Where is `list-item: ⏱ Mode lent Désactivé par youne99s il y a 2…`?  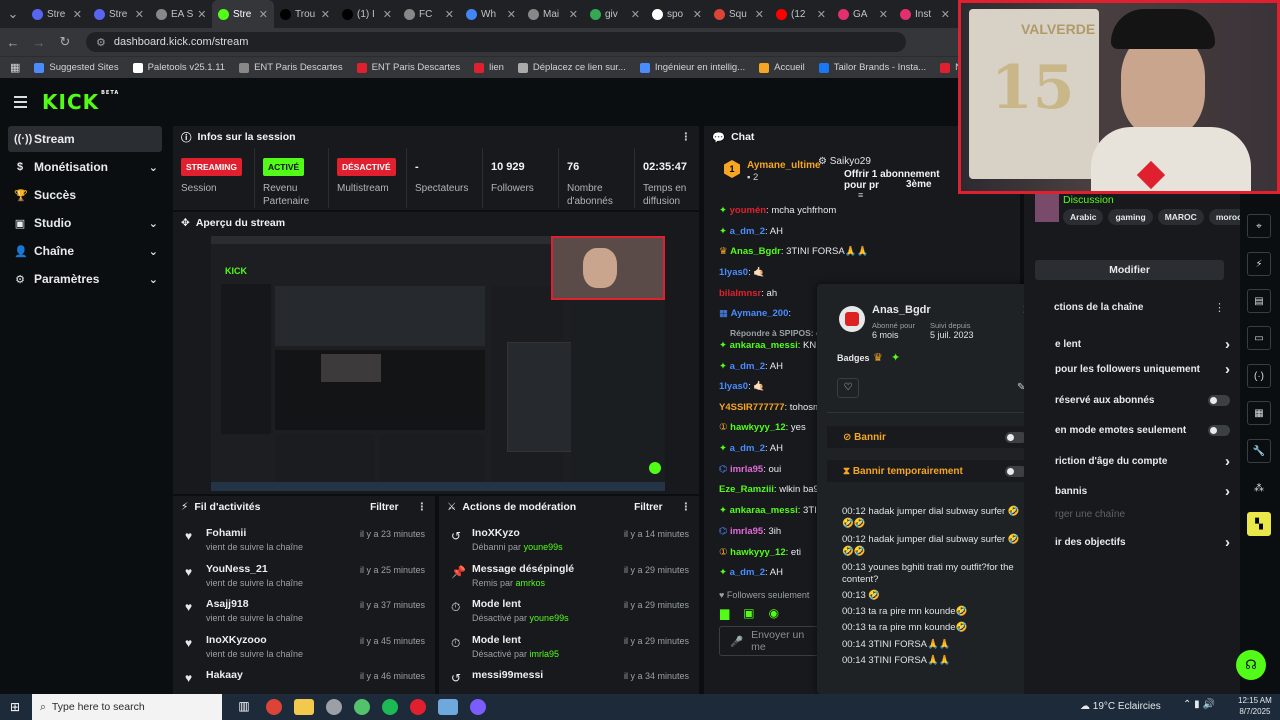
list-item: ⏱ Mode lent Désactivé par youne99s il y a 2… is located at coordinates (569, 613).